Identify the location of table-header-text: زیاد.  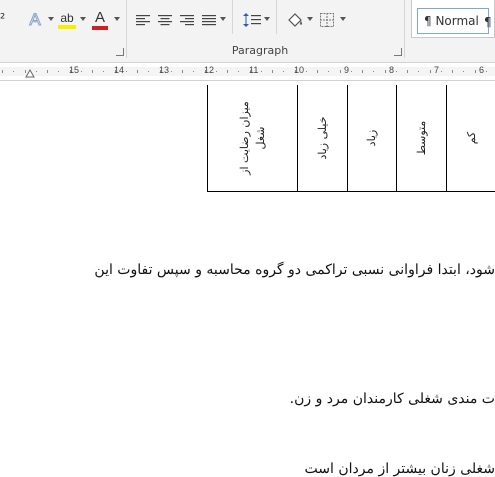
(371, 138).